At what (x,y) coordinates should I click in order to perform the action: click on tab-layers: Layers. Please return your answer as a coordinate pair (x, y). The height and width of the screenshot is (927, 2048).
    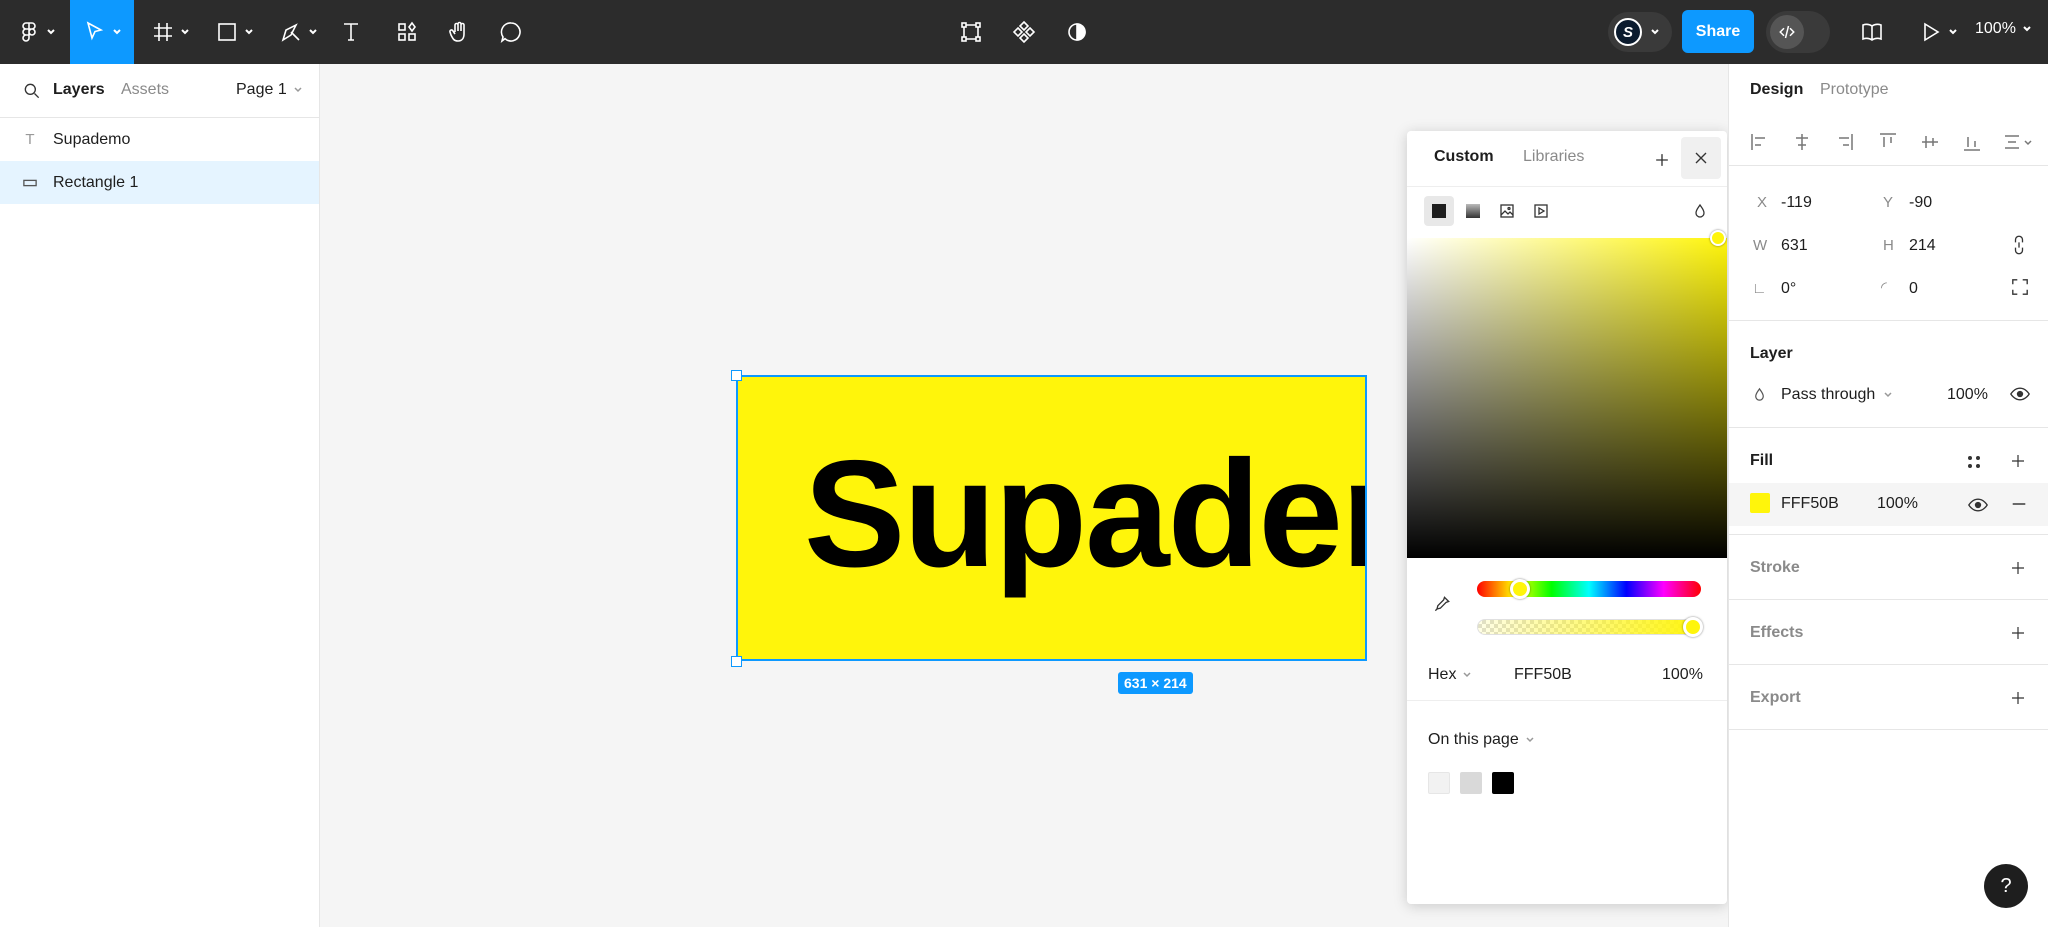
    Looking at the image, I should click on (79, 90).